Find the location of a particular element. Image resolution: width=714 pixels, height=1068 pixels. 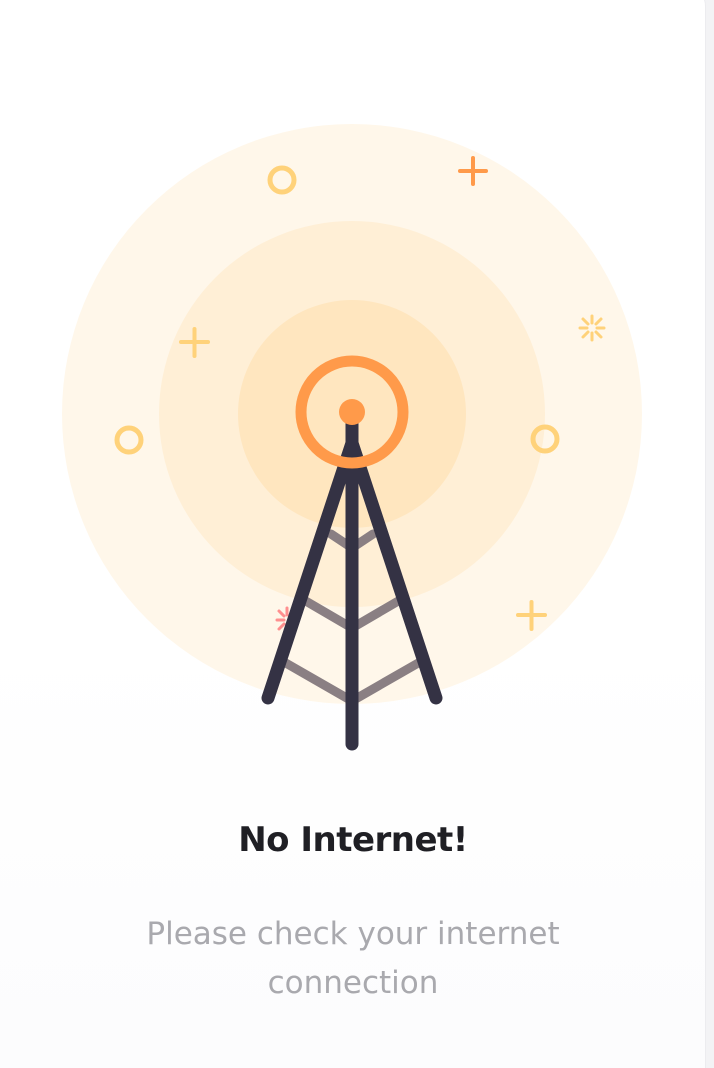

page-title: No Internet! is located at coordinates (353, 840).